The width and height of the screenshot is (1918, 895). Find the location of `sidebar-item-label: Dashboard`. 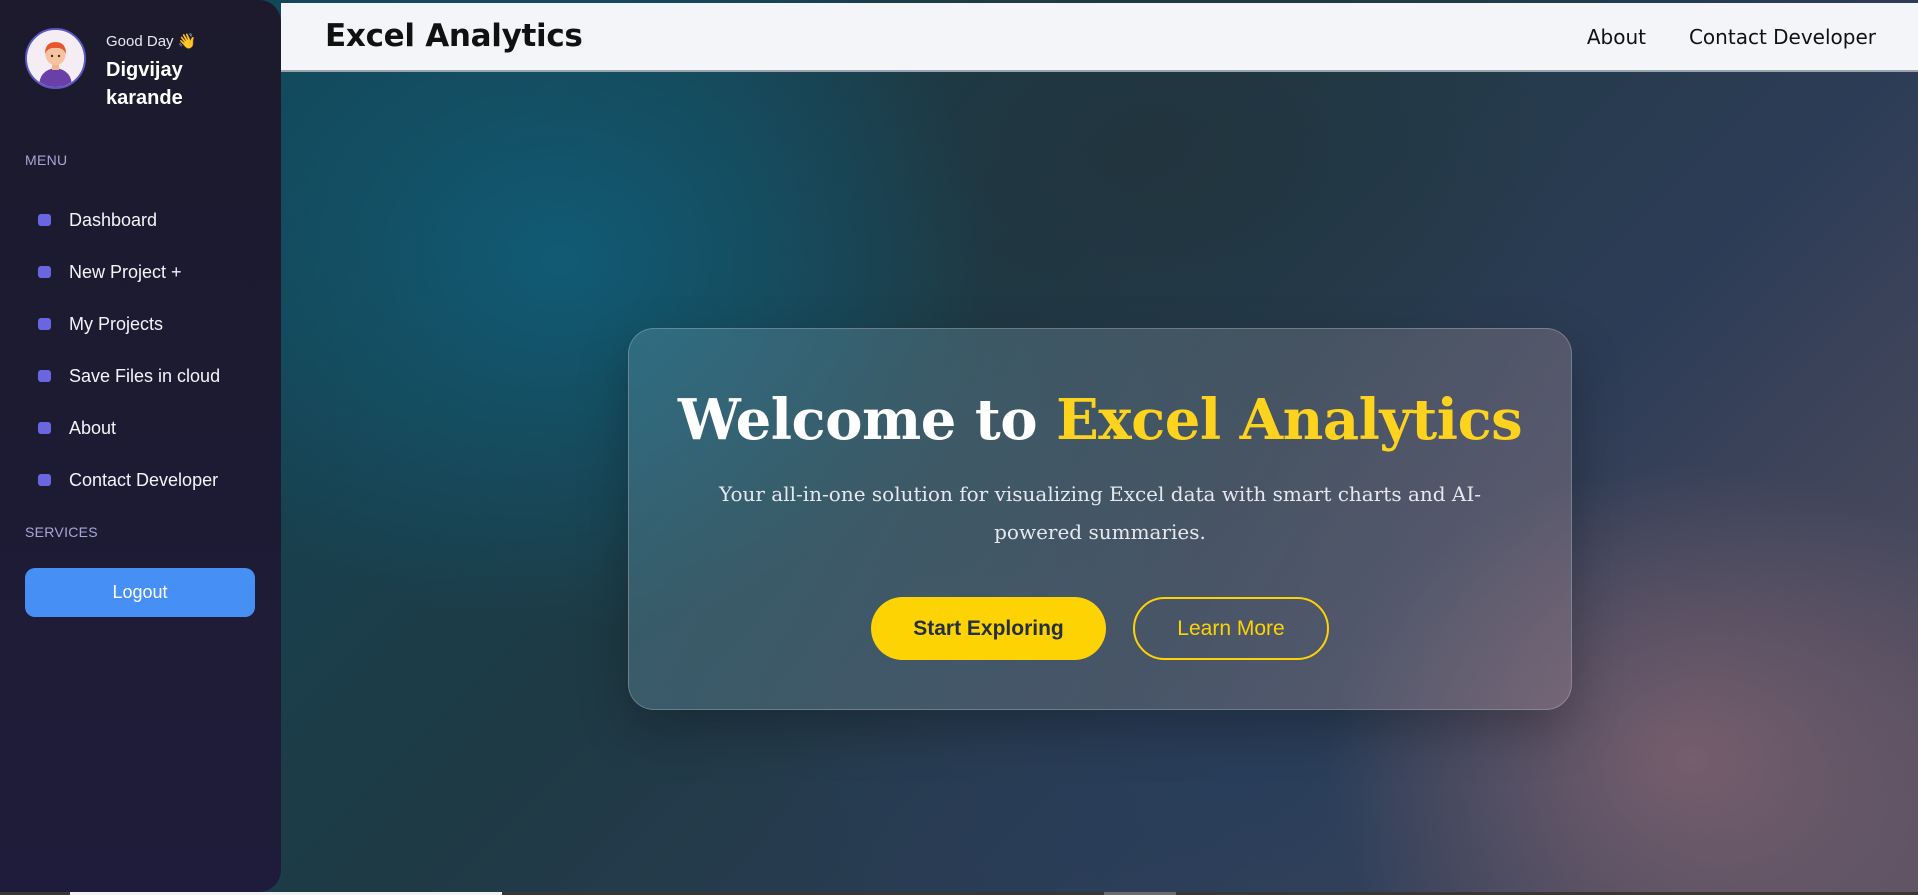

sidebar-item-label: Dashboard is located at coordinates (113, 219).